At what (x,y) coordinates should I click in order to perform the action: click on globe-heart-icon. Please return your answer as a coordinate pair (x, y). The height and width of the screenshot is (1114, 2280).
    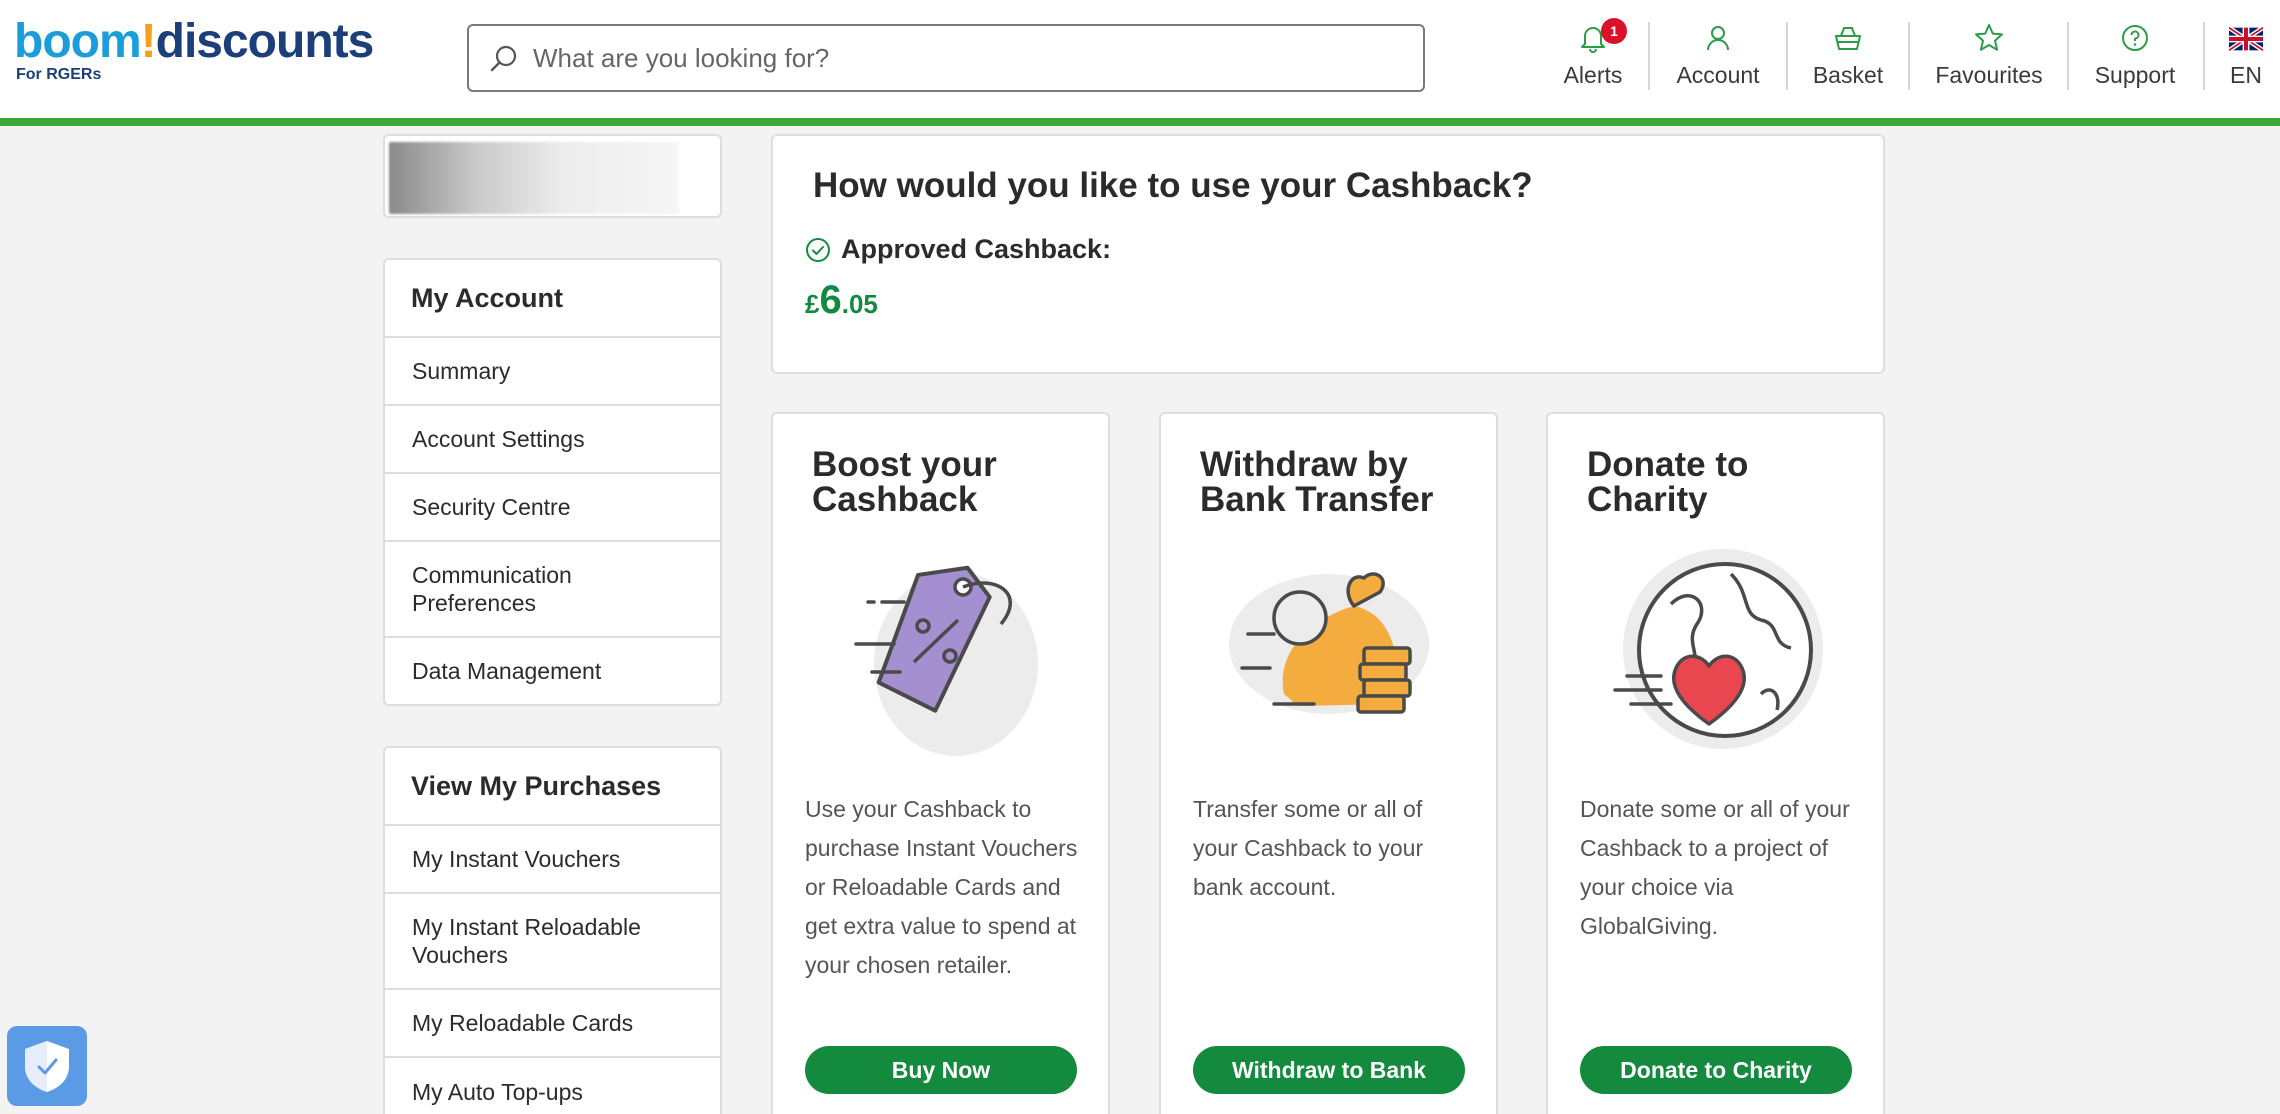
    Looking at the image, I should click on (1717, 649).